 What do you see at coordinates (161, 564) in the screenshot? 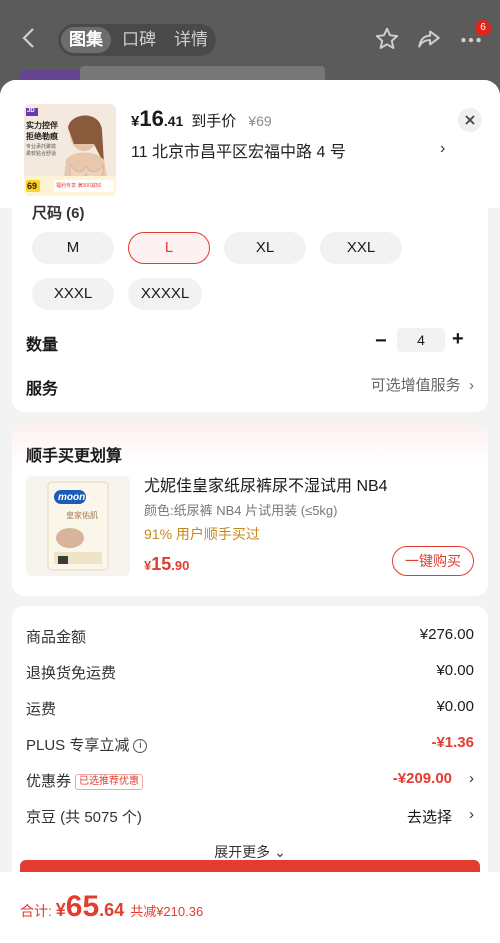
I see `bundle-price-integer: 15` at bounding box center [161, 564].